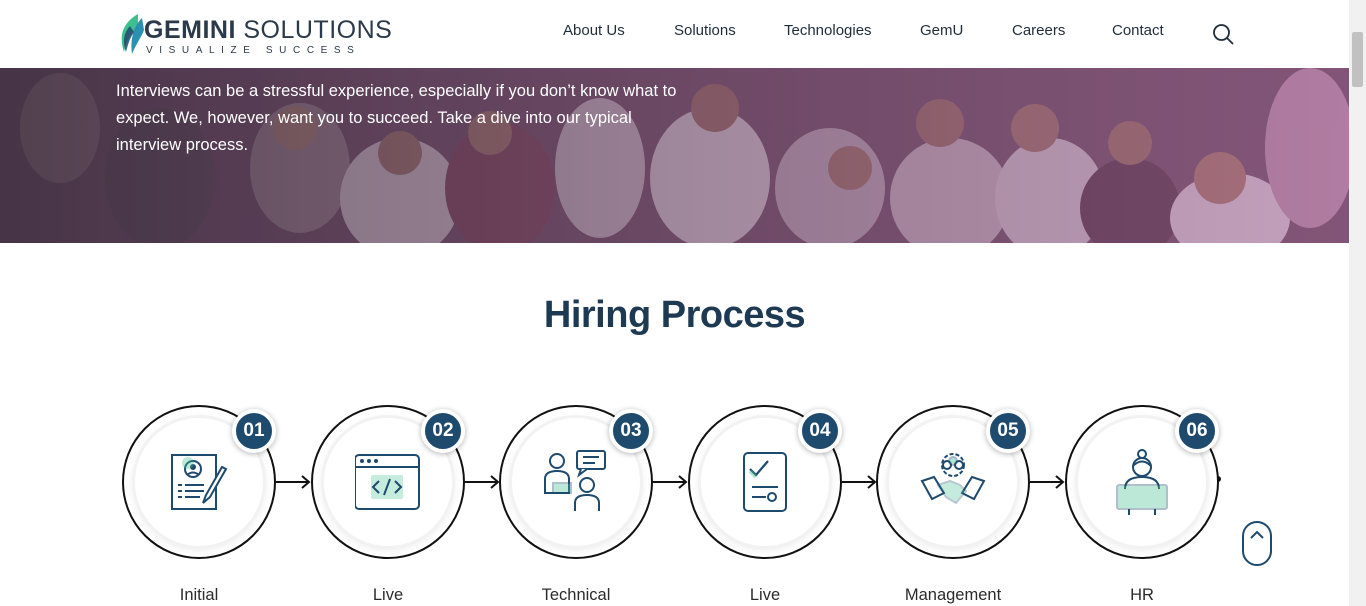 The width and height of the screenshot is (1366, 606). What do you see at coordinates (576, 595) in the screenshot?
I see `step-label: Technical` at bounding box center [576, 595].